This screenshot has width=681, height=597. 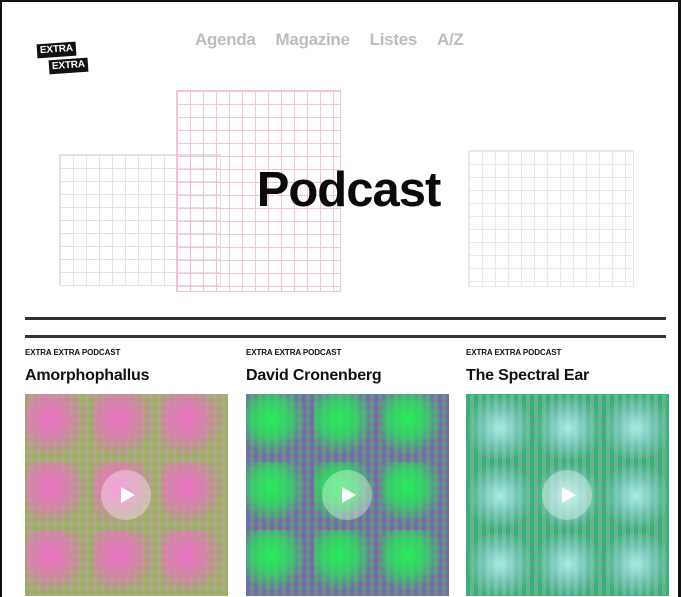 I want to click on nav-item-magazine: Magazine, so click(x=313, y=40).